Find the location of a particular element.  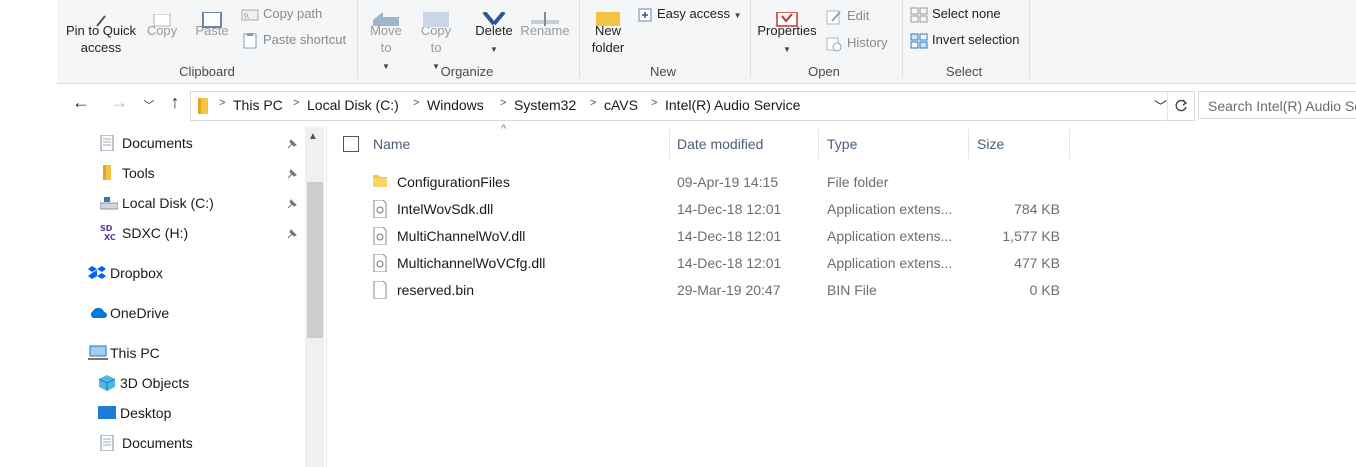

select-none-button: Select none is located at coordinates (955, 14).